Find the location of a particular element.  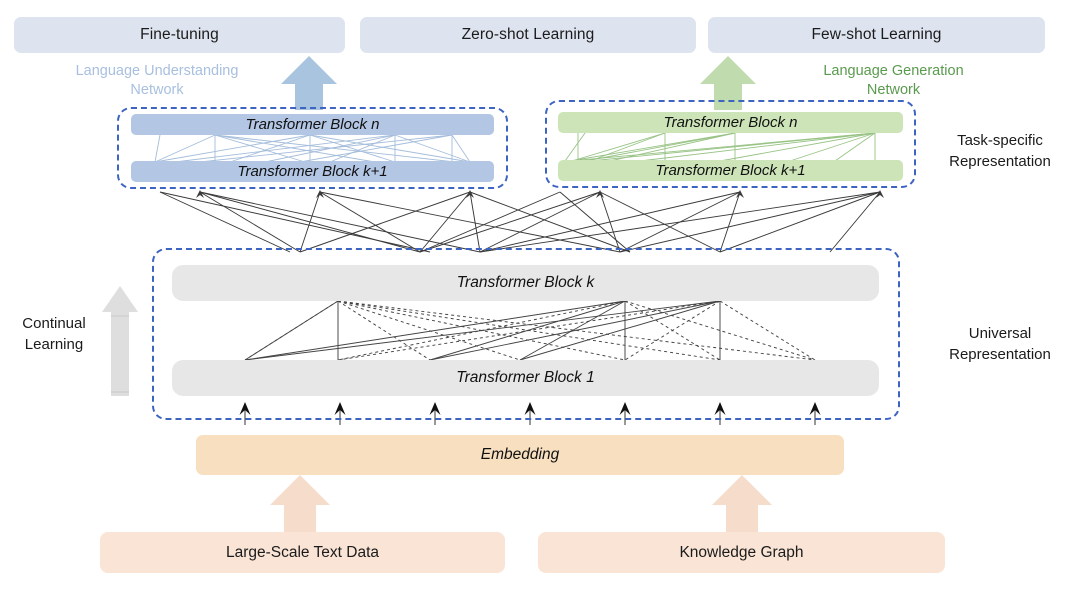

tsr-line1: Task-specific is located at coordinates (1000, 140).